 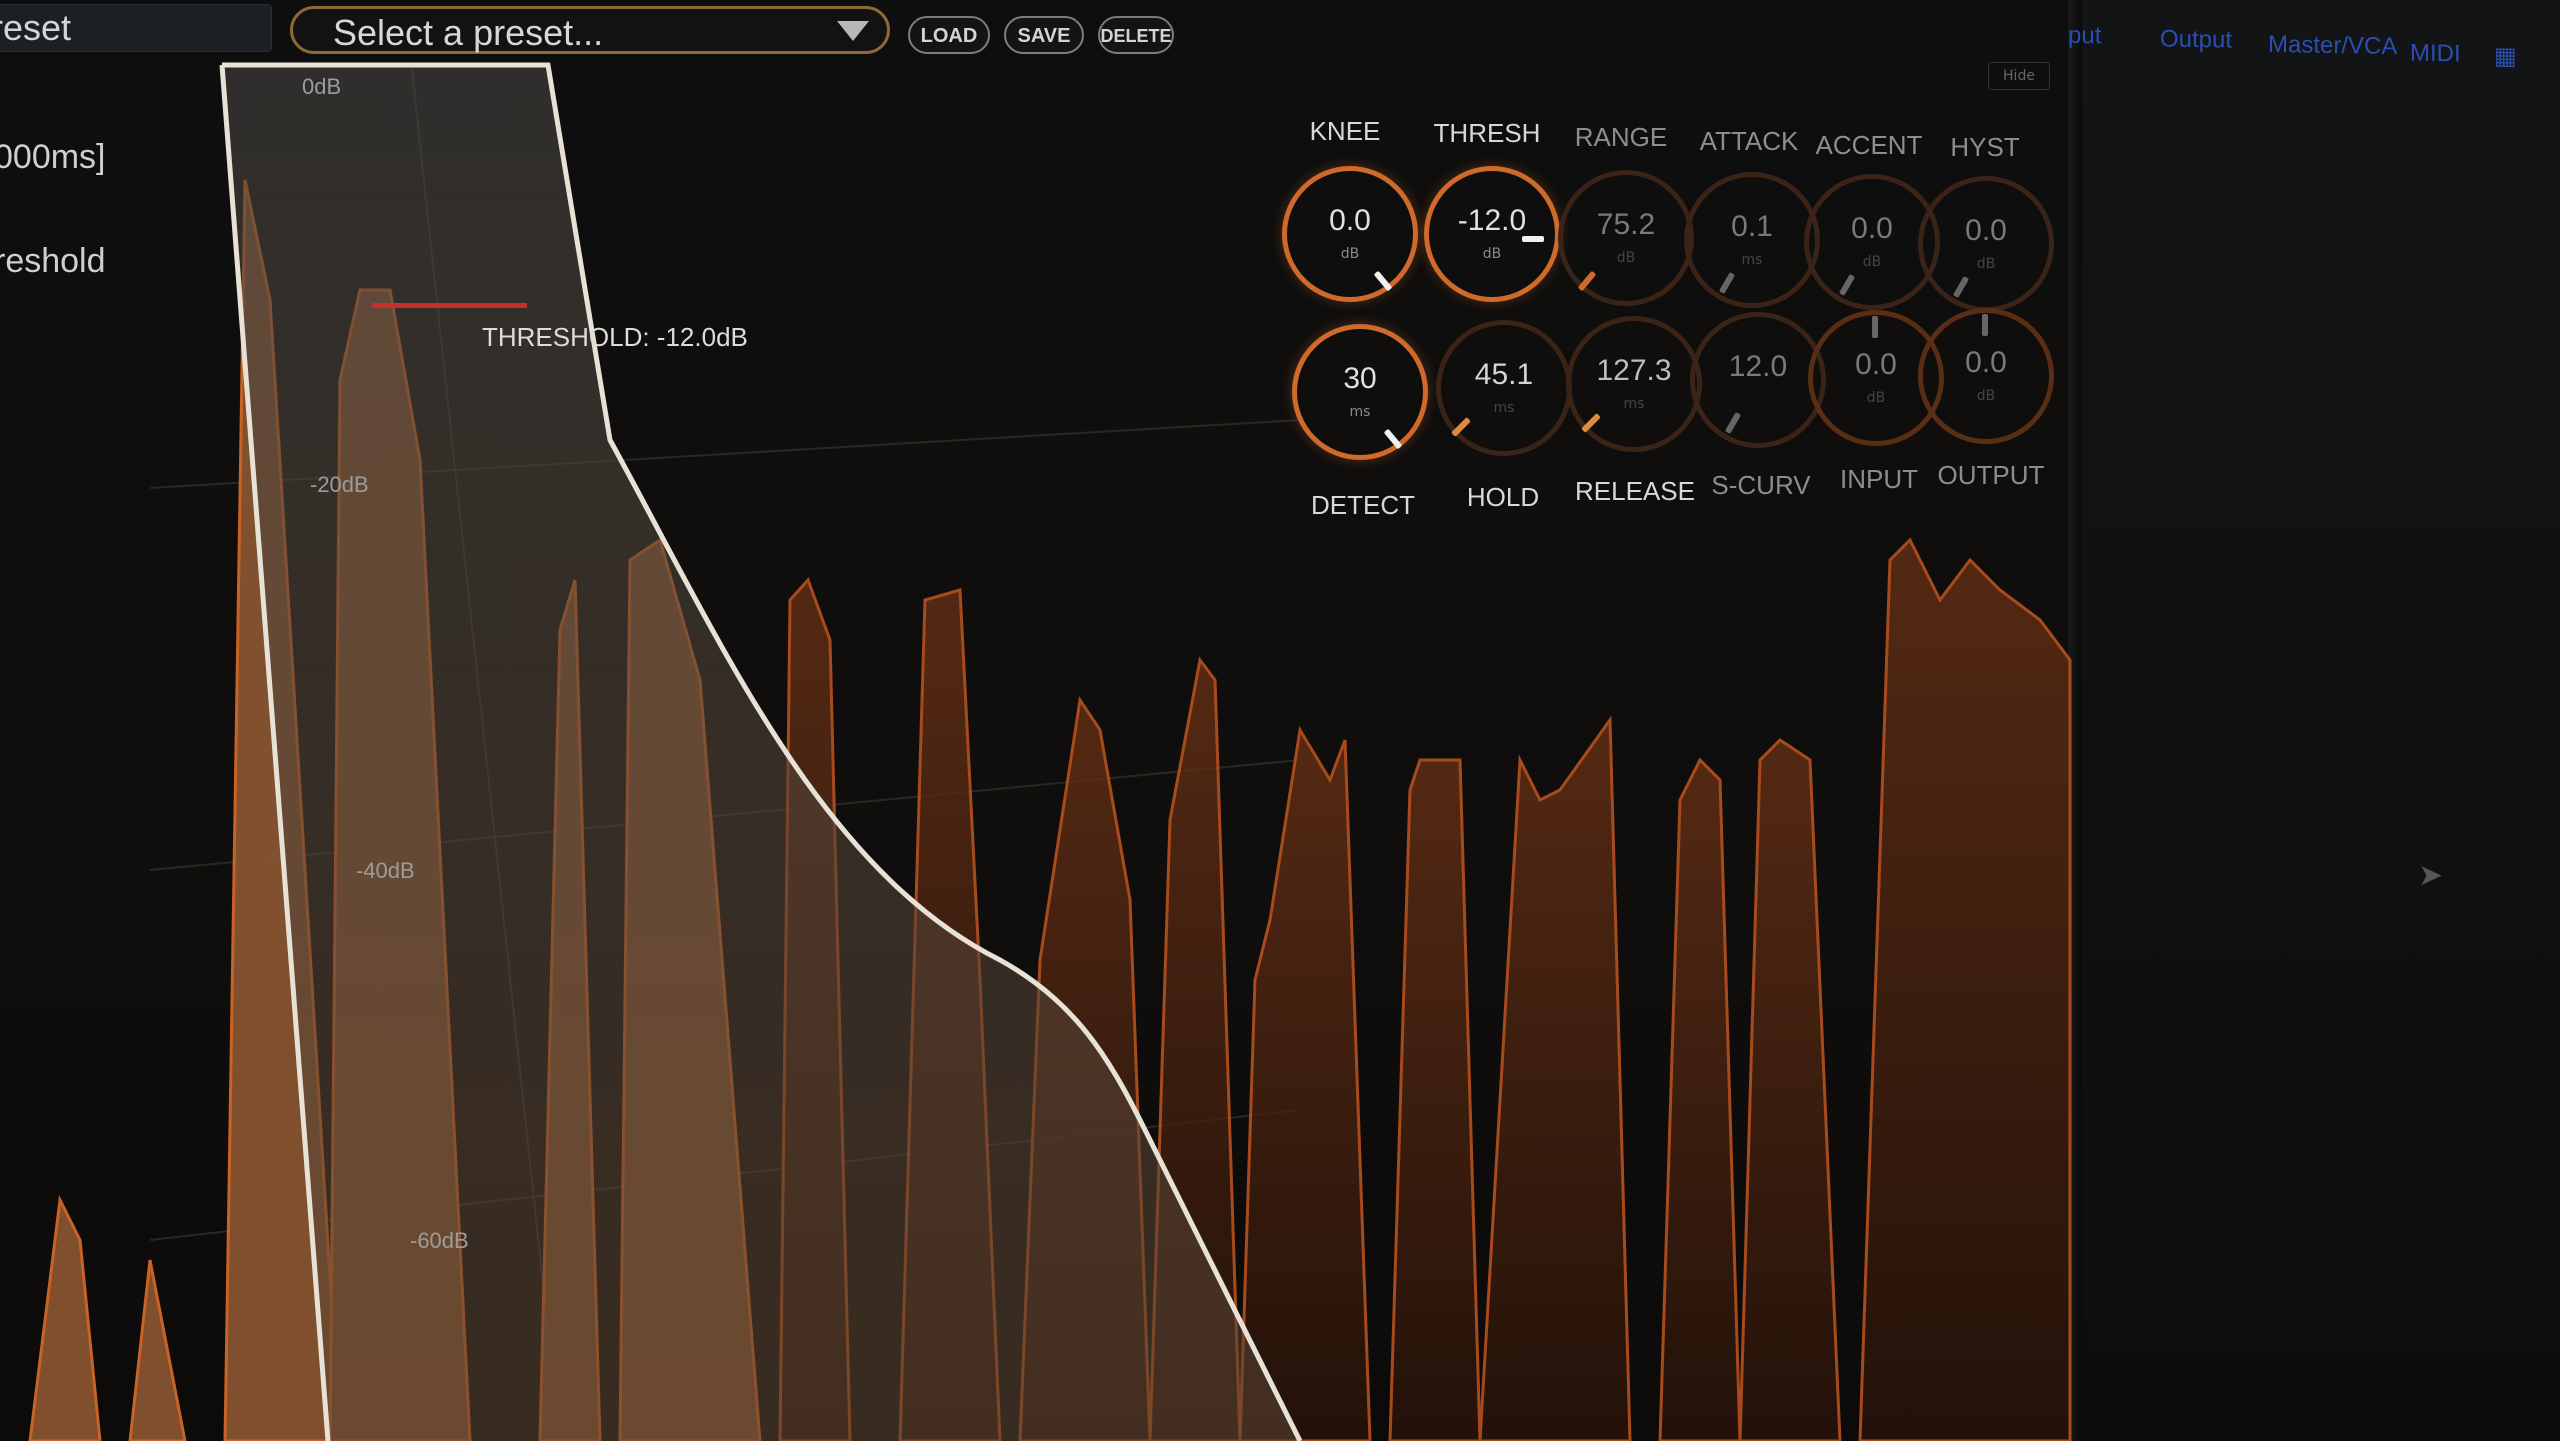 I want to click on knee-value: 0.0, so click(x=1350, y=220).